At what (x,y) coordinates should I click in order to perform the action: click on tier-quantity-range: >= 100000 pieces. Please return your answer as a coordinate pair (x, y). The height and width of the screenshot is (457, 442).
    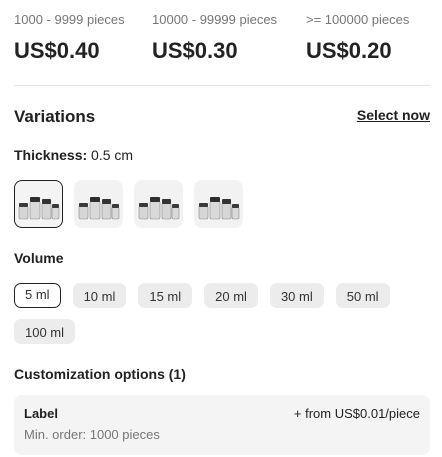
    Looking at the image, I should click on (358, 19).